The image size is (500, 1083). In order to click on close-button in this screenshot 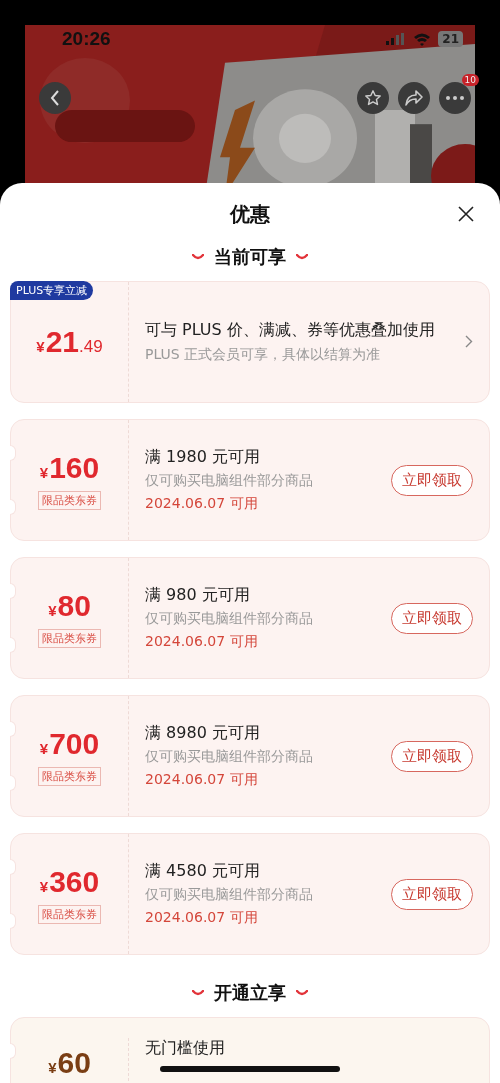, I will do `click(466, 214)`.